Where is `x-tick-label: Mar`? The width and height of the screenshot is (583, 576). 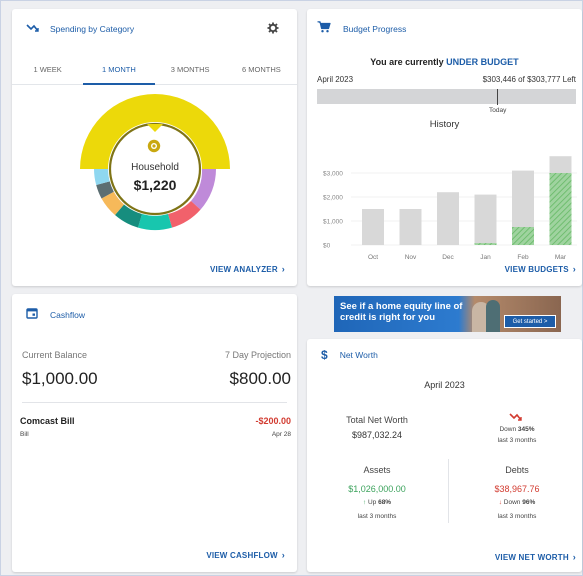 x-tick-label: Mar is located at coordinates (561, 257).